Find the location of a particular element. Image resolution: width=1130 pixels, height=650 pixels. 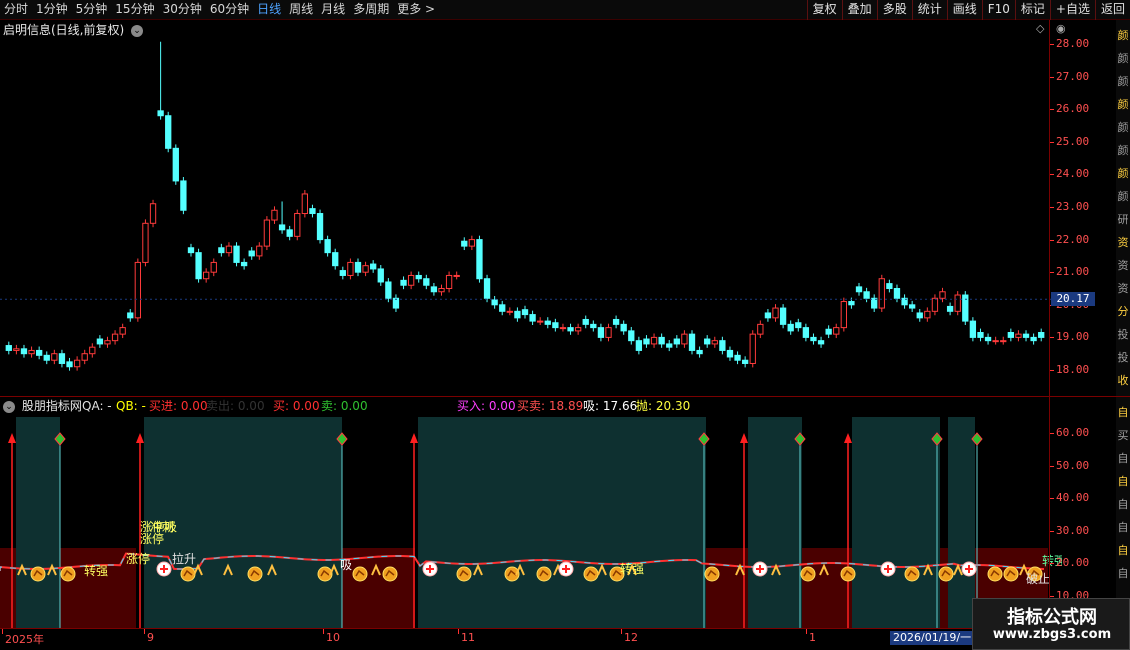

indicator-tick-label: 50.00 is located at coordinates (1073, 465).